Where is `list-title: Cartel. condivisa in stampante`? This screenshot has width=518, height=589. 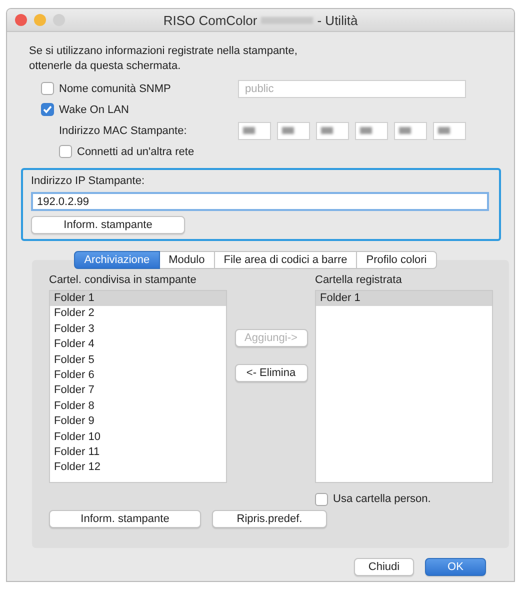 list-title: Cartel. condivisa in stampante is located at coordinates (123, 281).